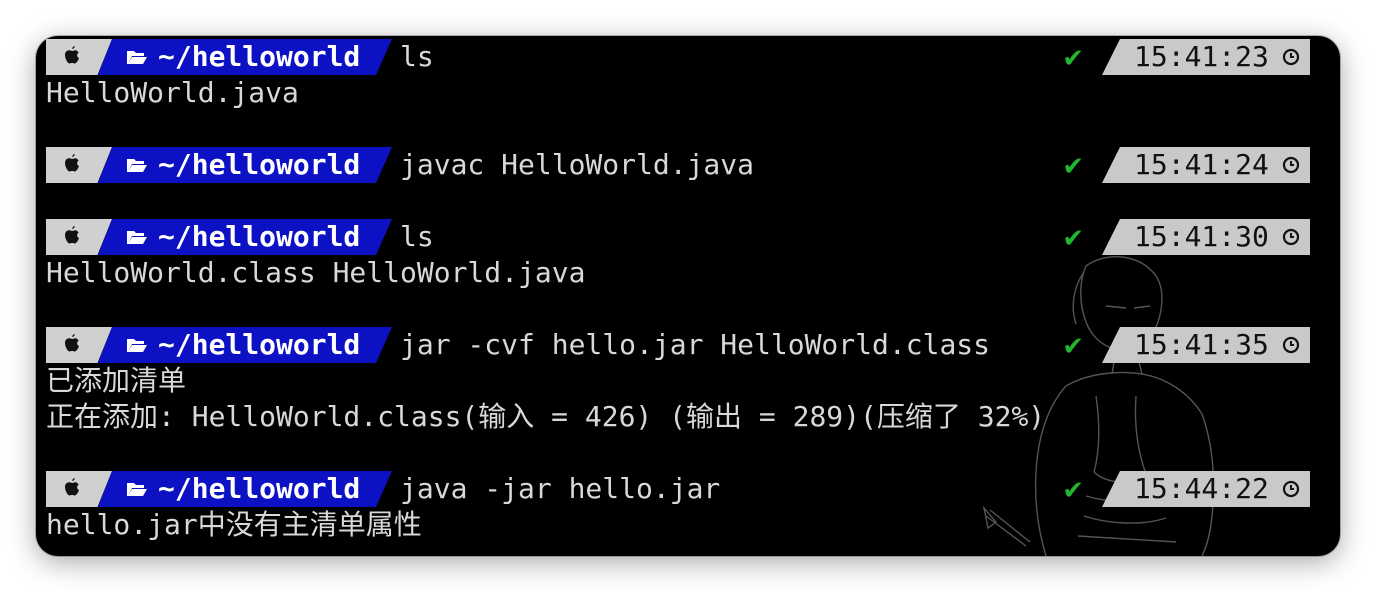 This screenshot has height=592, width=1376. What do you see at coordinates (1201, 164) in the screenshot?
I see `timestamp: 15:41:24` at bounding box center [1201, 164].